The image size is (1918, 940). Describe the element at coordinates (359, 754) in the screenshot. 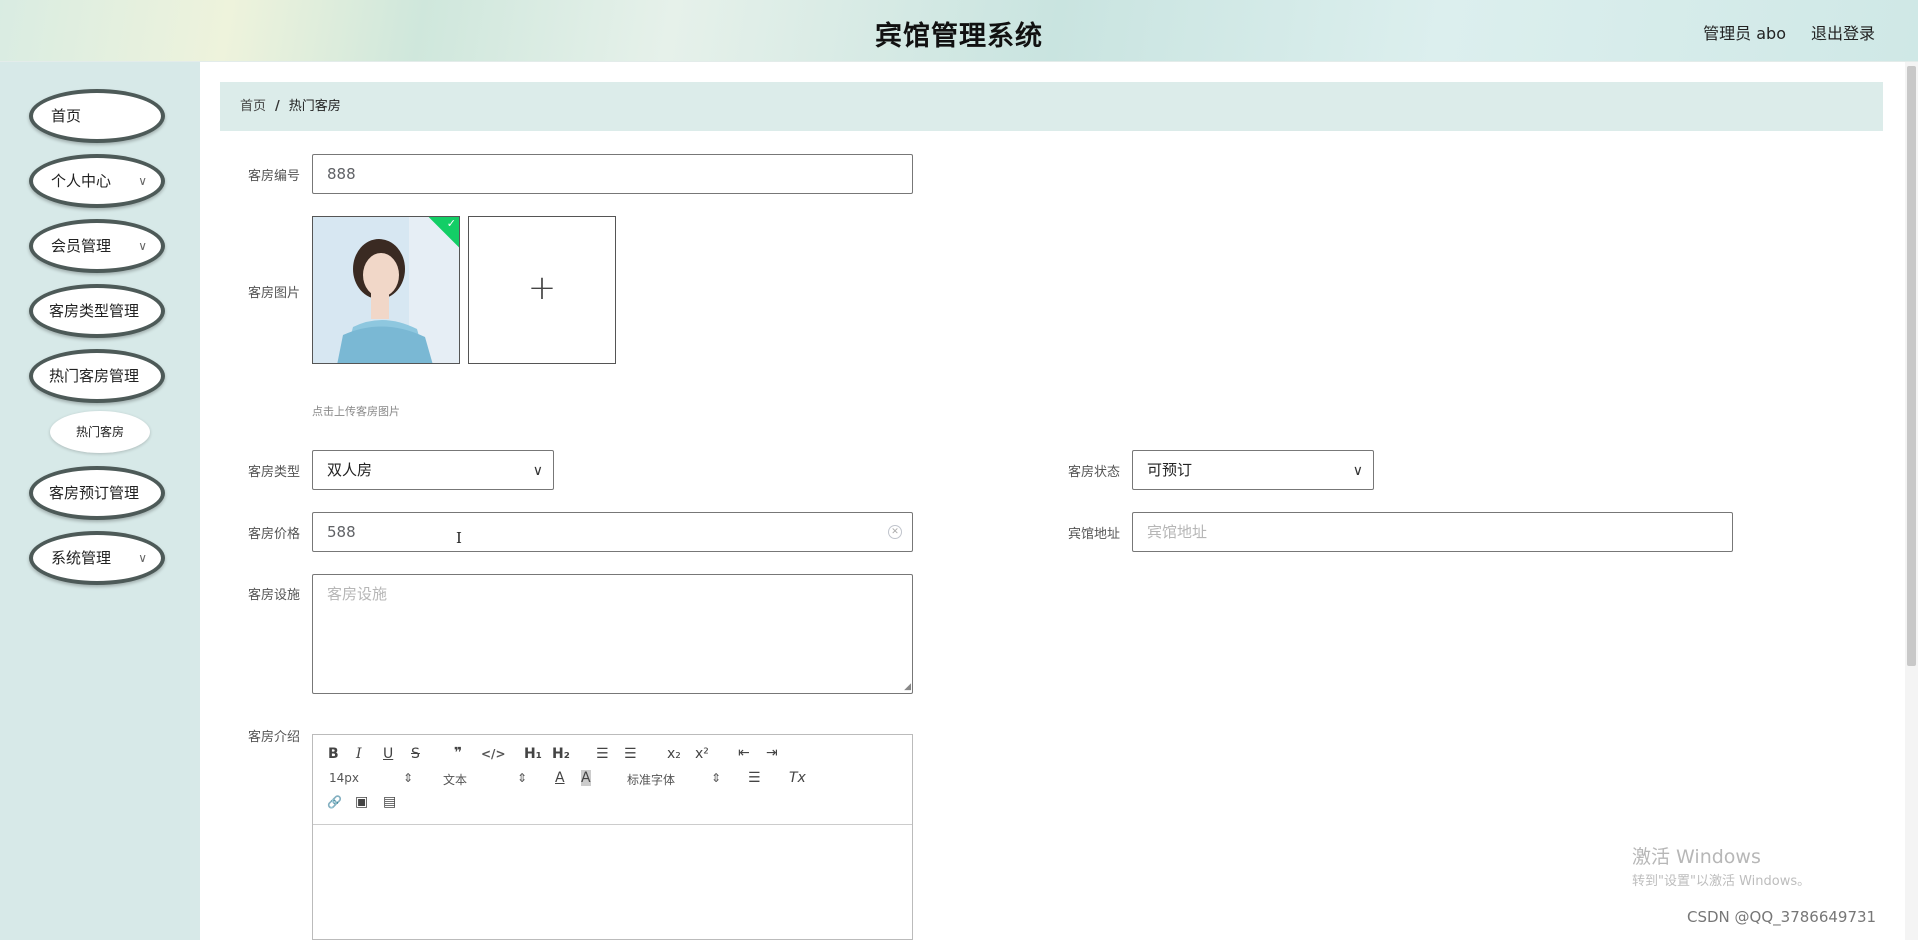

I see `italic-icon: I` at that location.